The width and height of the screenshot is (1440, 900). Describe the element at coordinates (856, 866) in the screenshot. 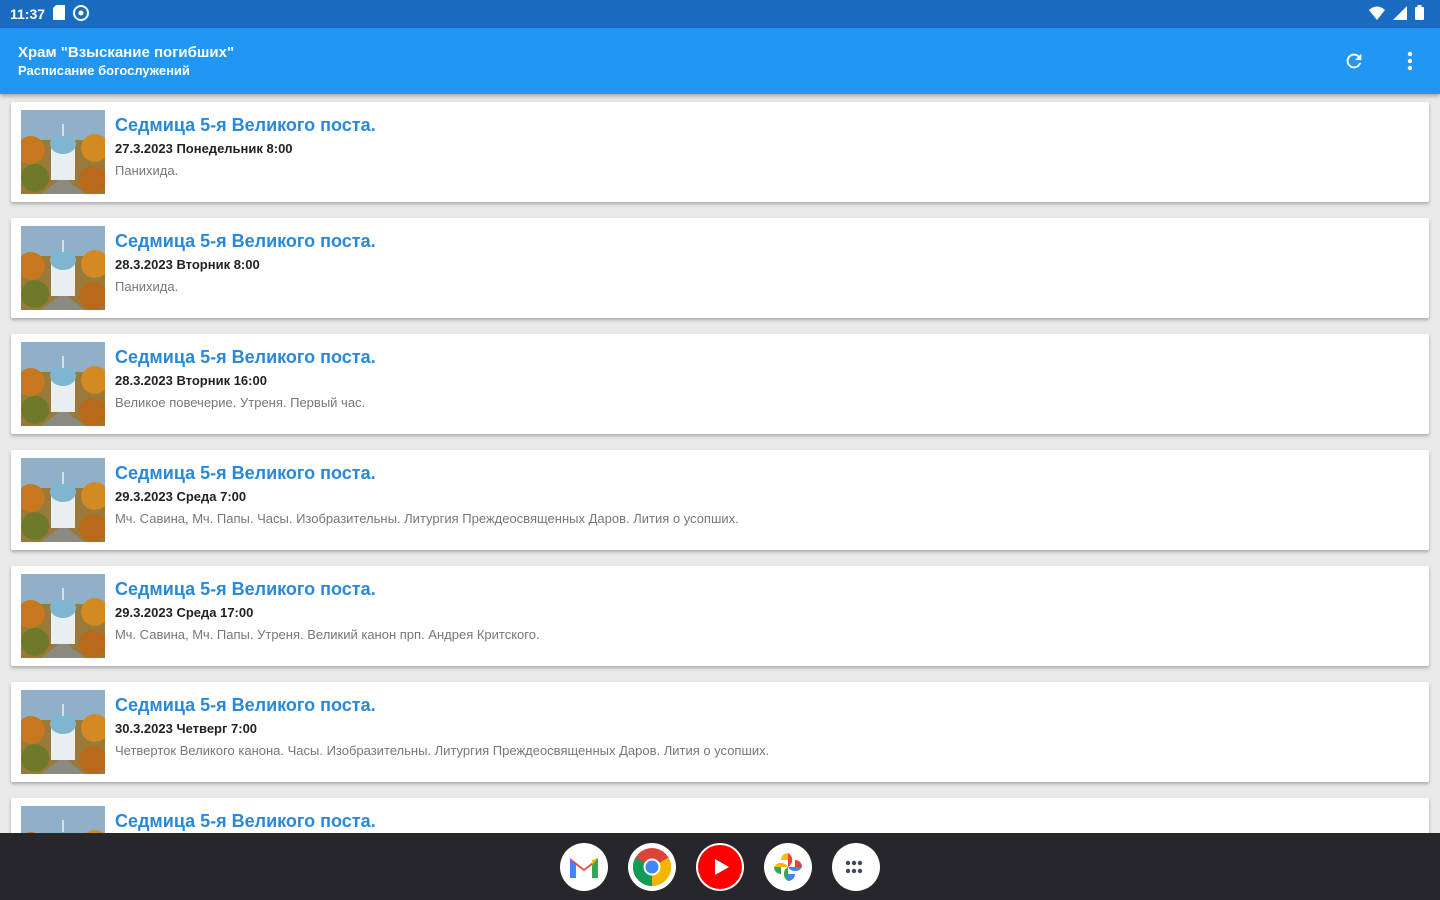

I see `app-drawer-icon` at that location.